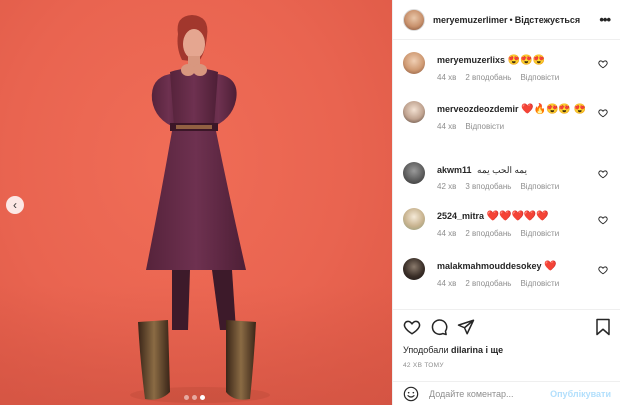 The width and height of the screenshot is (620, 405). I want to click on post-header: meryemuzerlimer • Відстежується •••, so click(506, 20).